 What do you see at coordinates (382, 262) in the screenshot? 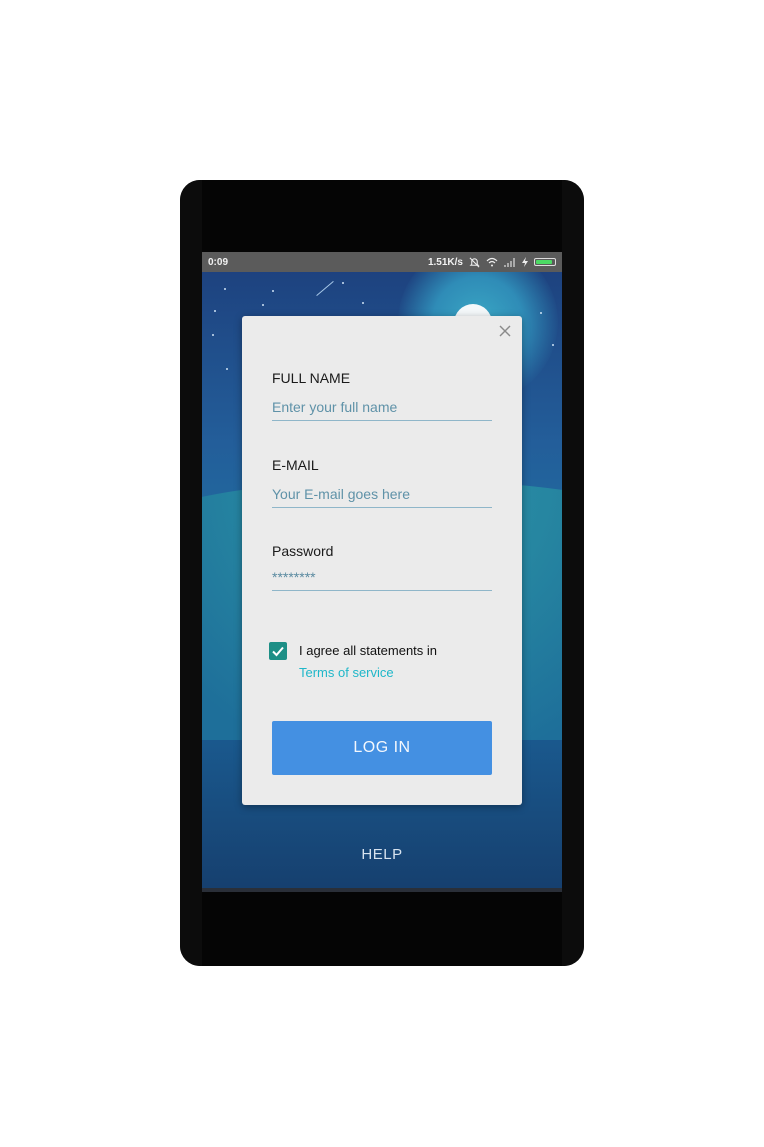
I see `status-bar: 0:09 1.51K/s` at bounding box center [382, 262].